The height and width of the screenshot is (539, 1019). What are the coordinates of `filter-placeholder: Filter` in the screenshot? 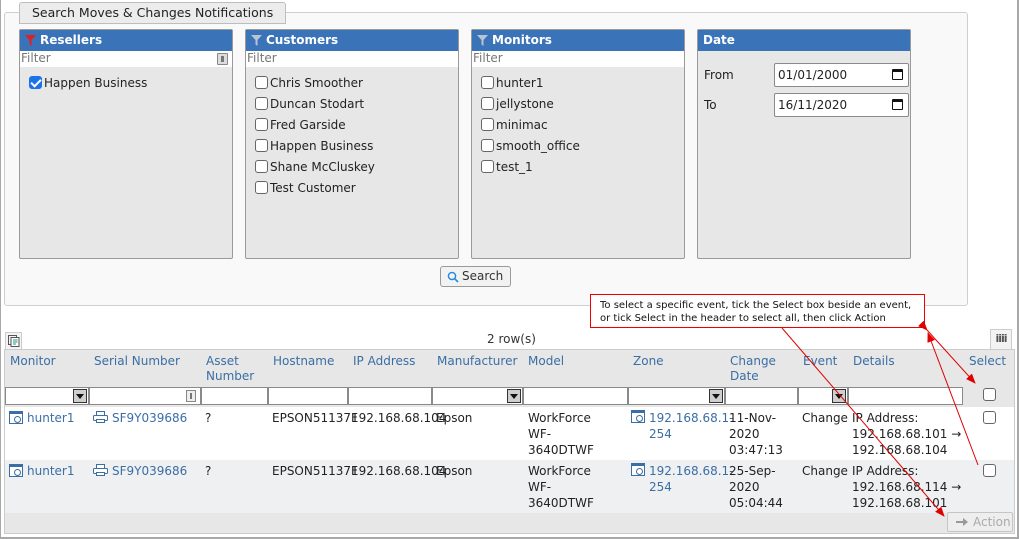 It's located at (488, 58).